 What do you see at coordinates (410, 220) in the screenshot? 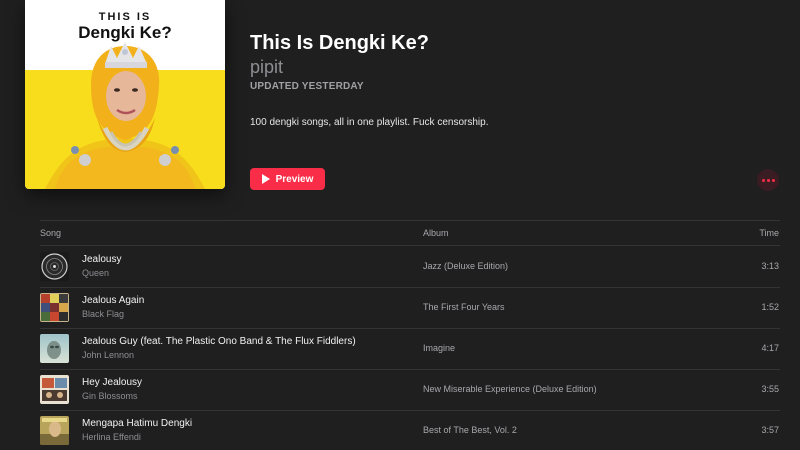
I see `table-top-divider` at bounding box center [410, 220].